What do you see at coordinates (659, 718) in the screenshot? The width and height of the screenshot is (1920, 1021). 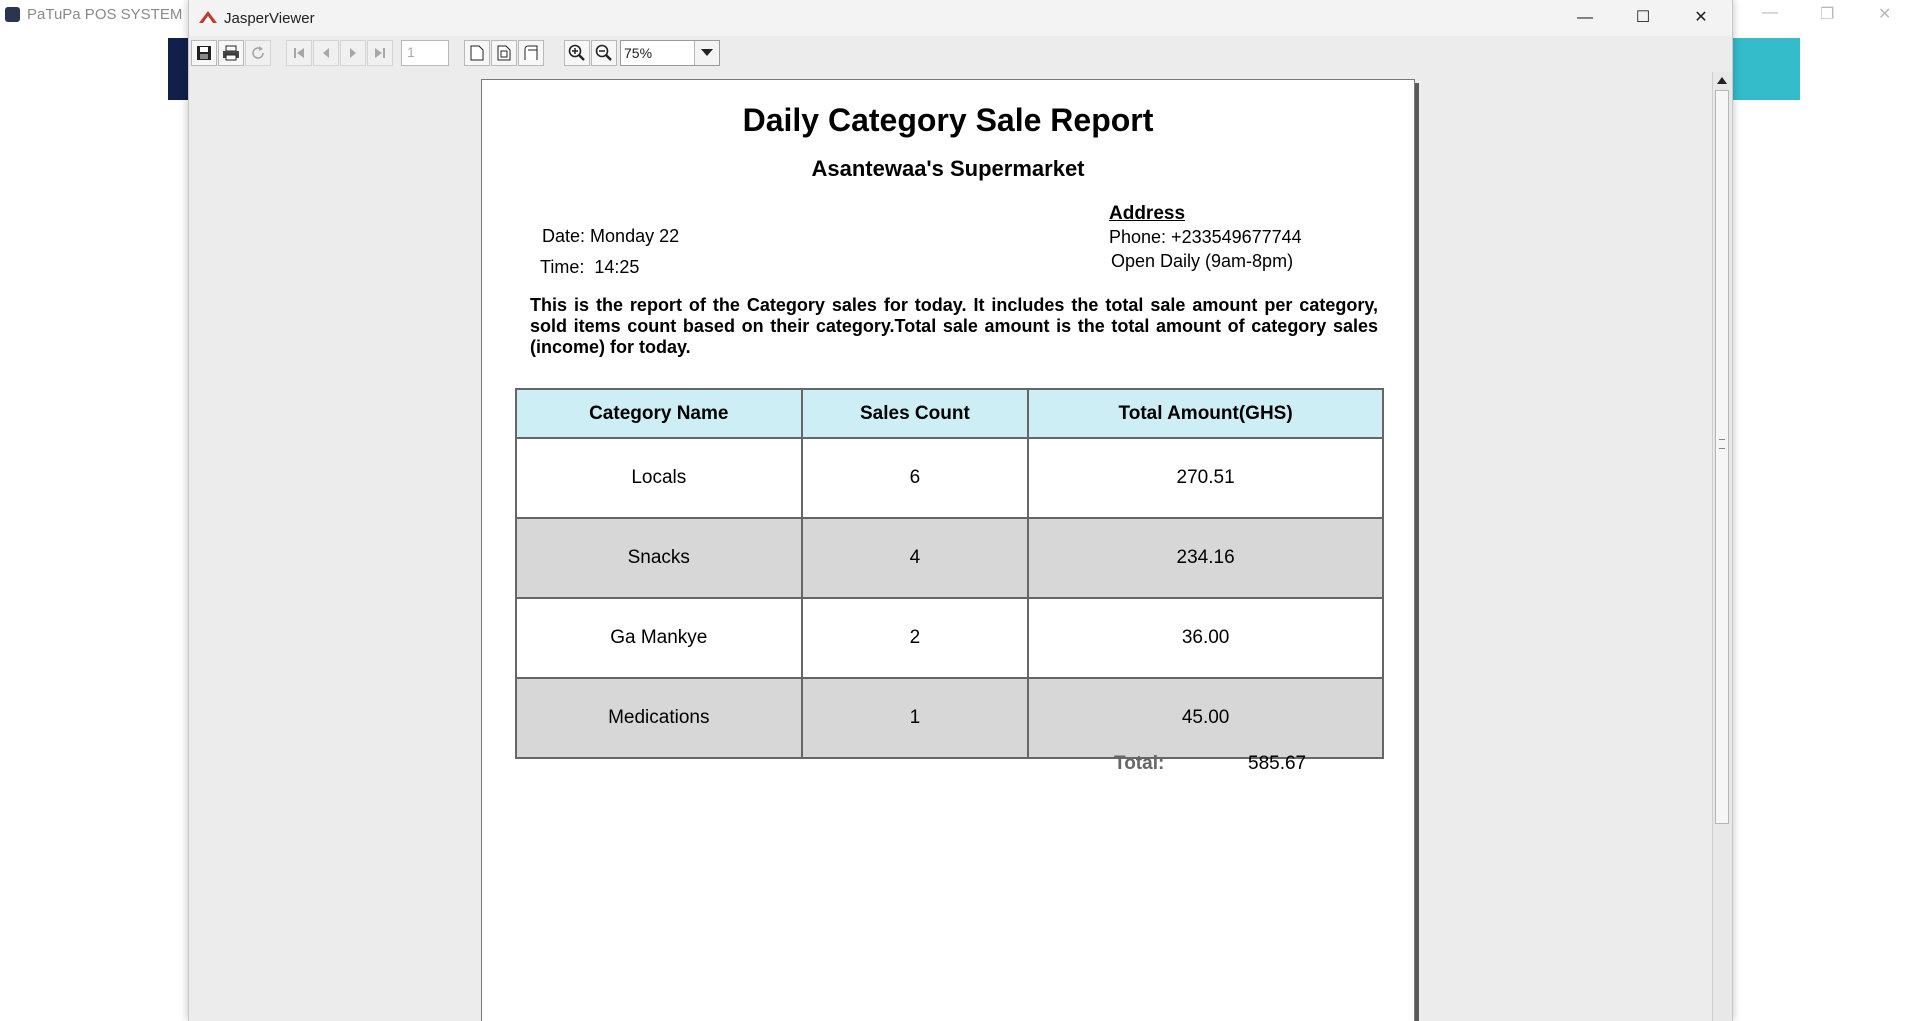 I see `category-name-cell: Medications` at bounding box center [659, 718].